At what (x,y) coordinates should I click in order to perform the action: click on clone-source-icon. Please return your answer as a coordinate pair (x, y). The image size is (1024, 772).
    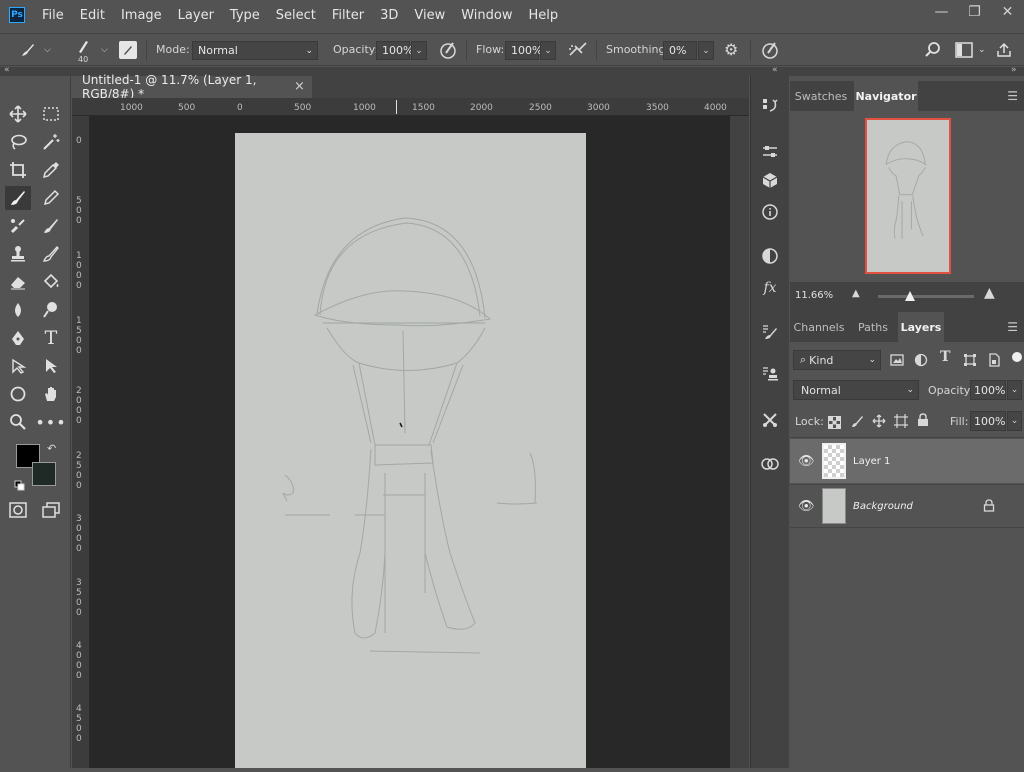
    Looking at the image, I should click on (770, 374).